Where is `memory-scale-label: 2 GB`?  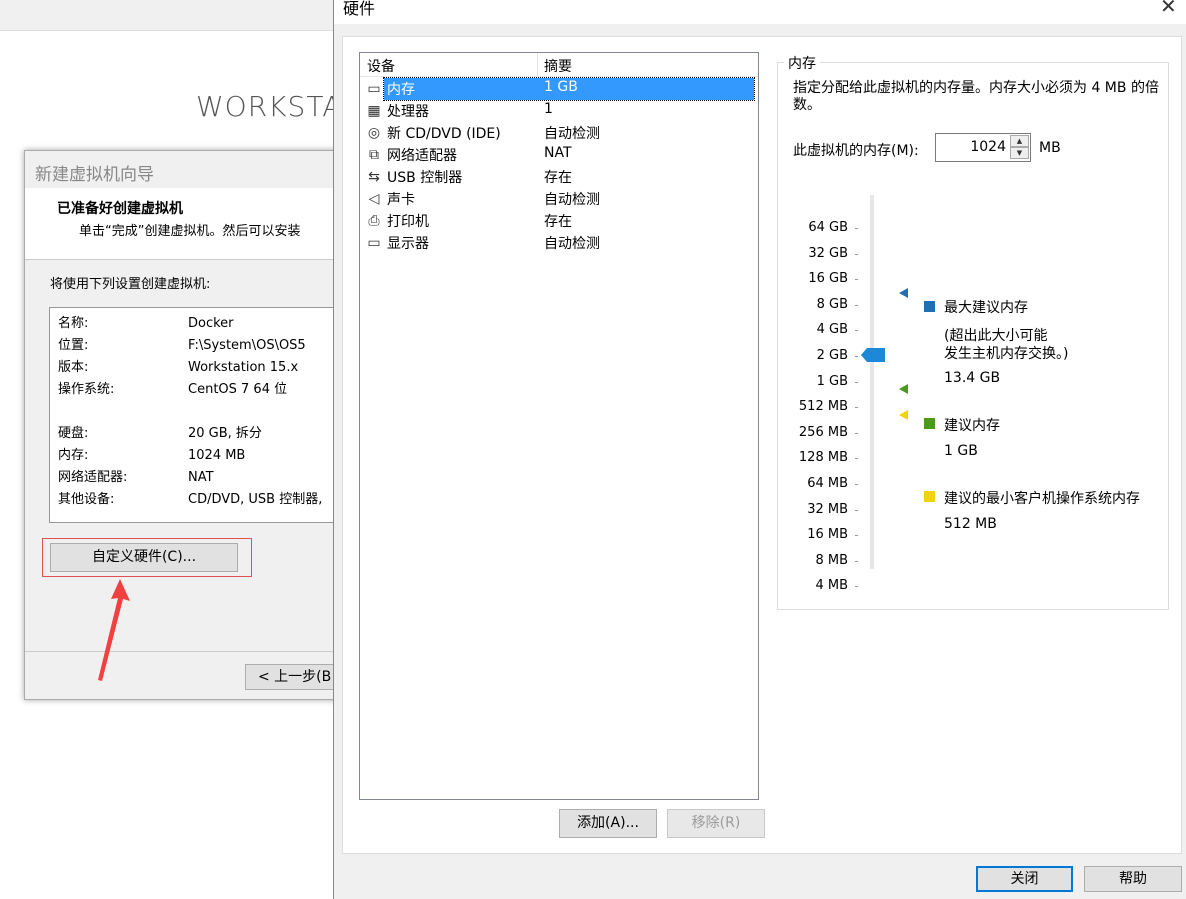
memory-scale-label: 2 GB is located at coordinates (832, 355).